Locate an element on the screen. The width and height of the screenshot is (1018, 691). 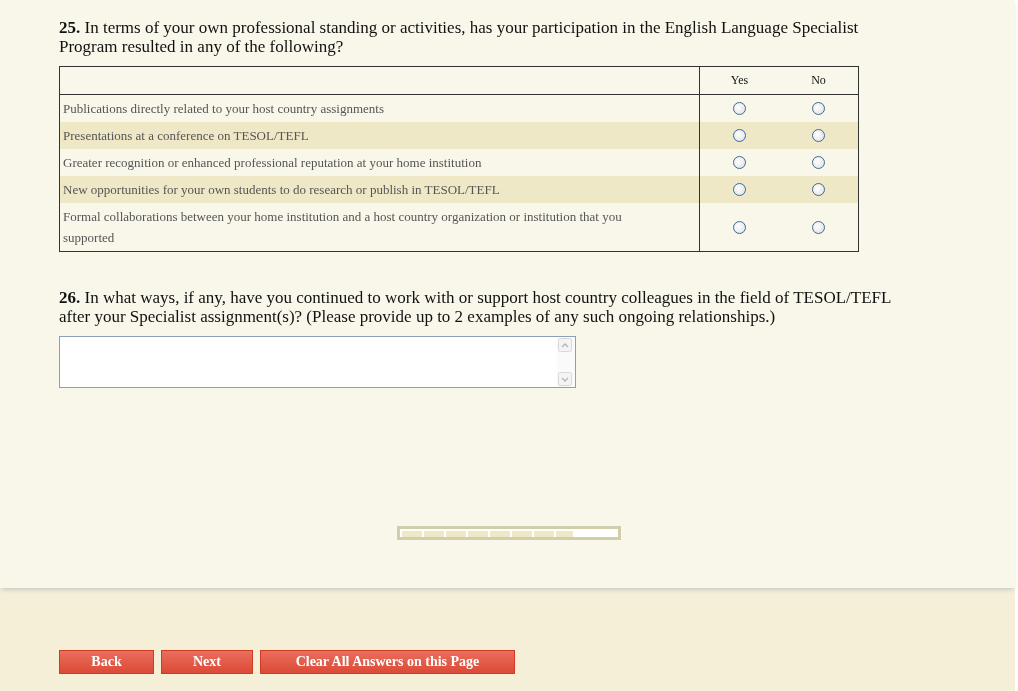
question-text: 26. In what ways, if any, have you continued to work with or support host country colleagues in the field of TESOL/TEFL after your Specialist assignment(s)? (Please provide up to 2 examples of any such ongoing relationships.) is located at coordinates (475, 307).